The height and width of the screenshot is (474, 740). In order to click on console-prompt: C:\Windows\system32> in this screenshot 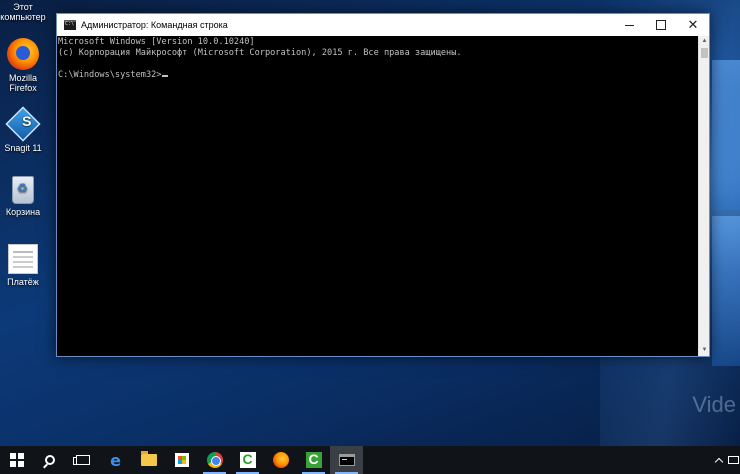, I will do `click(110, 75)`.